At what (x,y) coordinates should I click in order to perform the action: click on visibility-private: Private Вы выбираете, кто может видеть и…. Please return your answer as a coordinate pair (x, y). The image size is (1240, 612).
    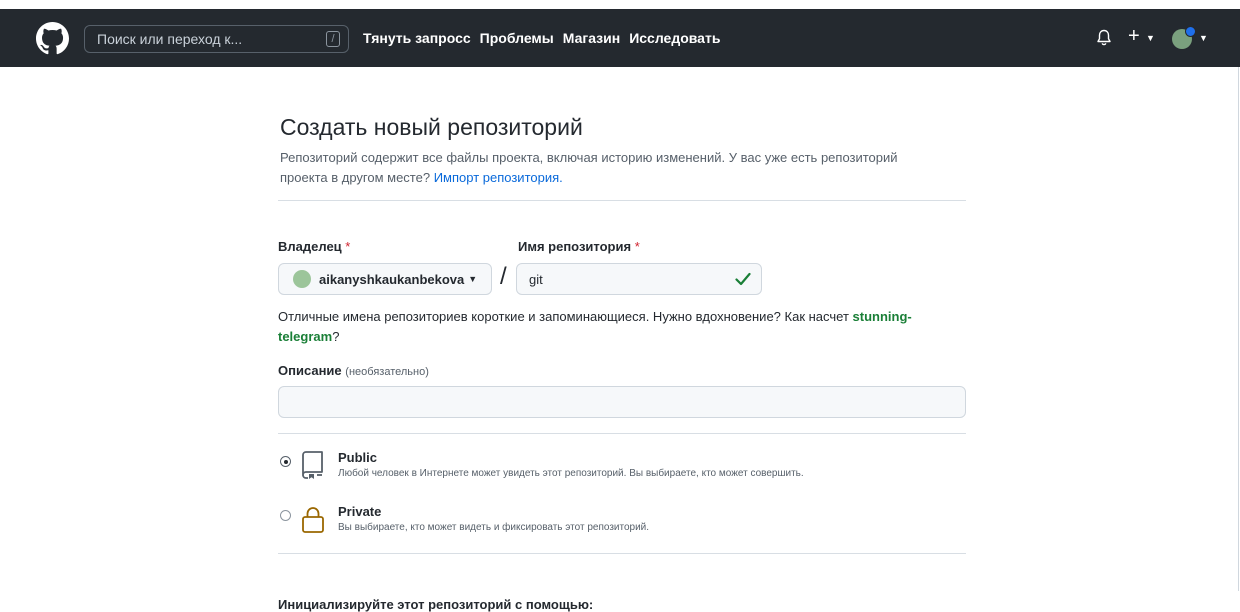
    Looking at the image, I should click on (622, 524).